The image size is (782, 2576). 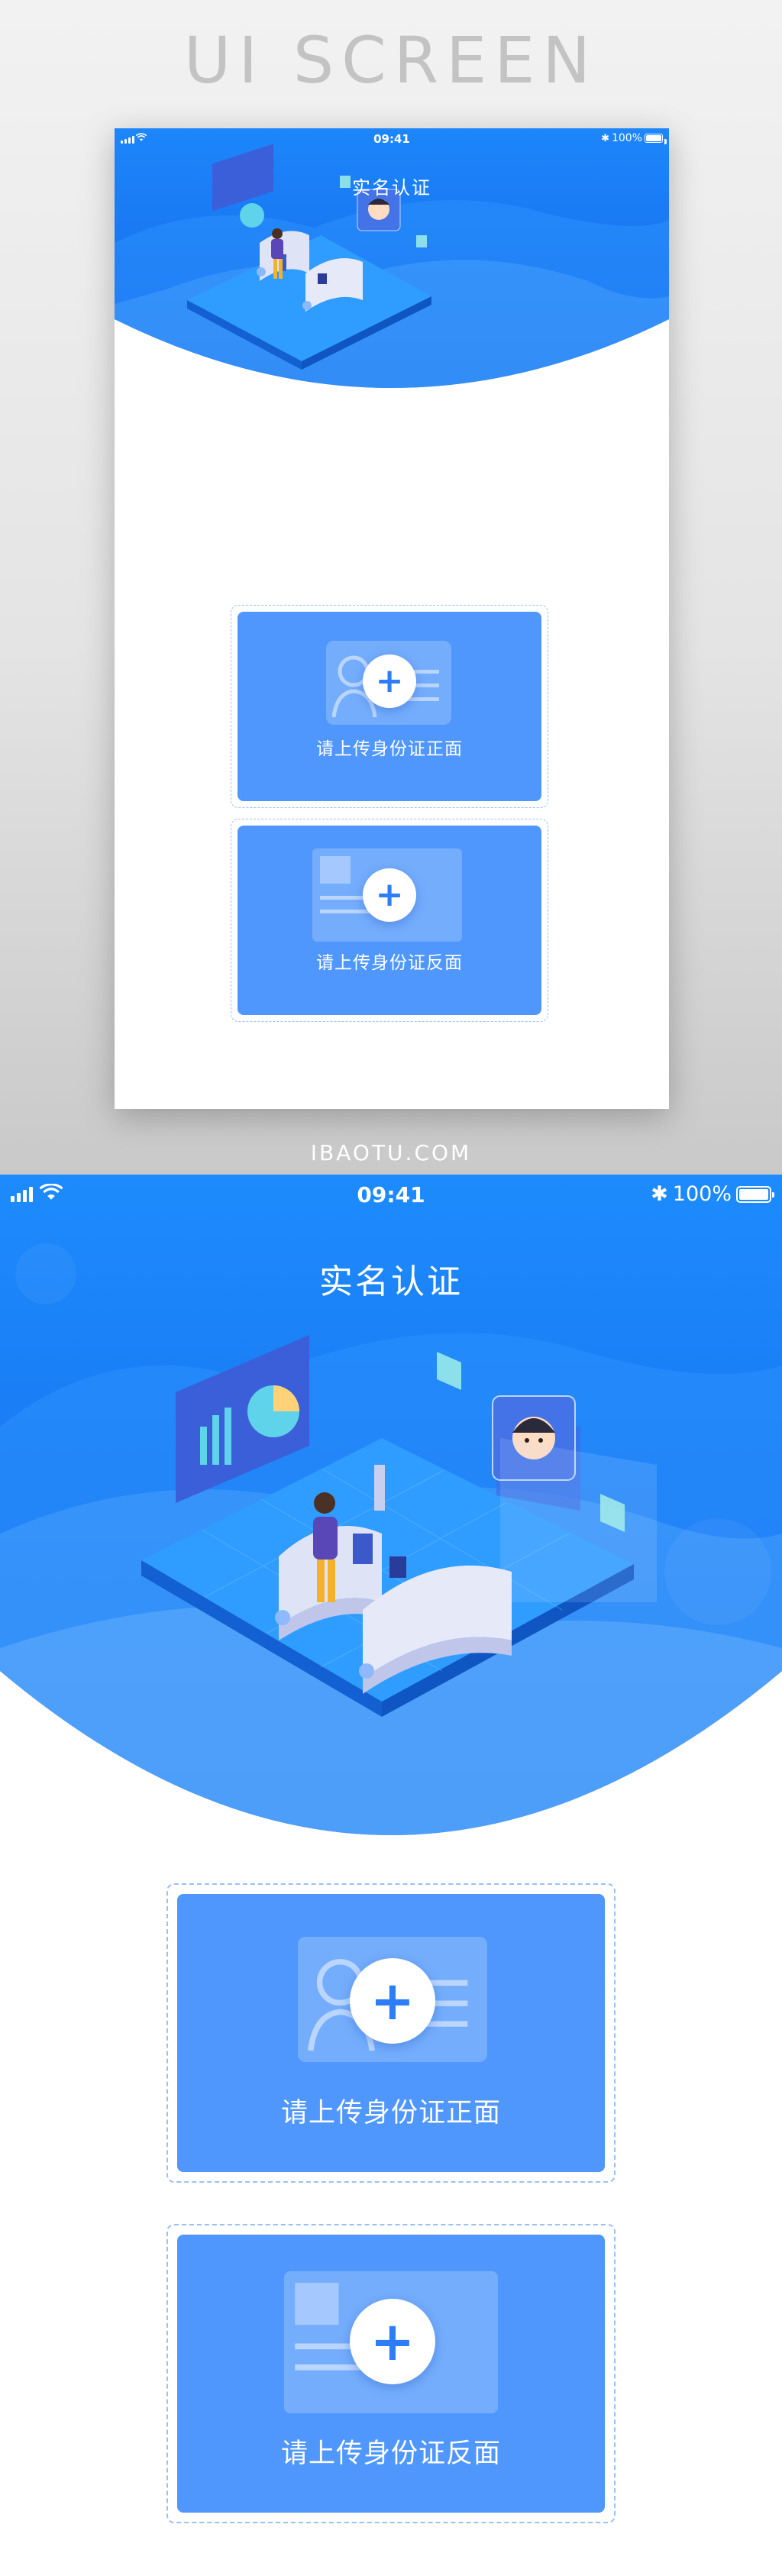 I want to click on watermark: IBAOTU.COM, so click(x=391, y=1152).